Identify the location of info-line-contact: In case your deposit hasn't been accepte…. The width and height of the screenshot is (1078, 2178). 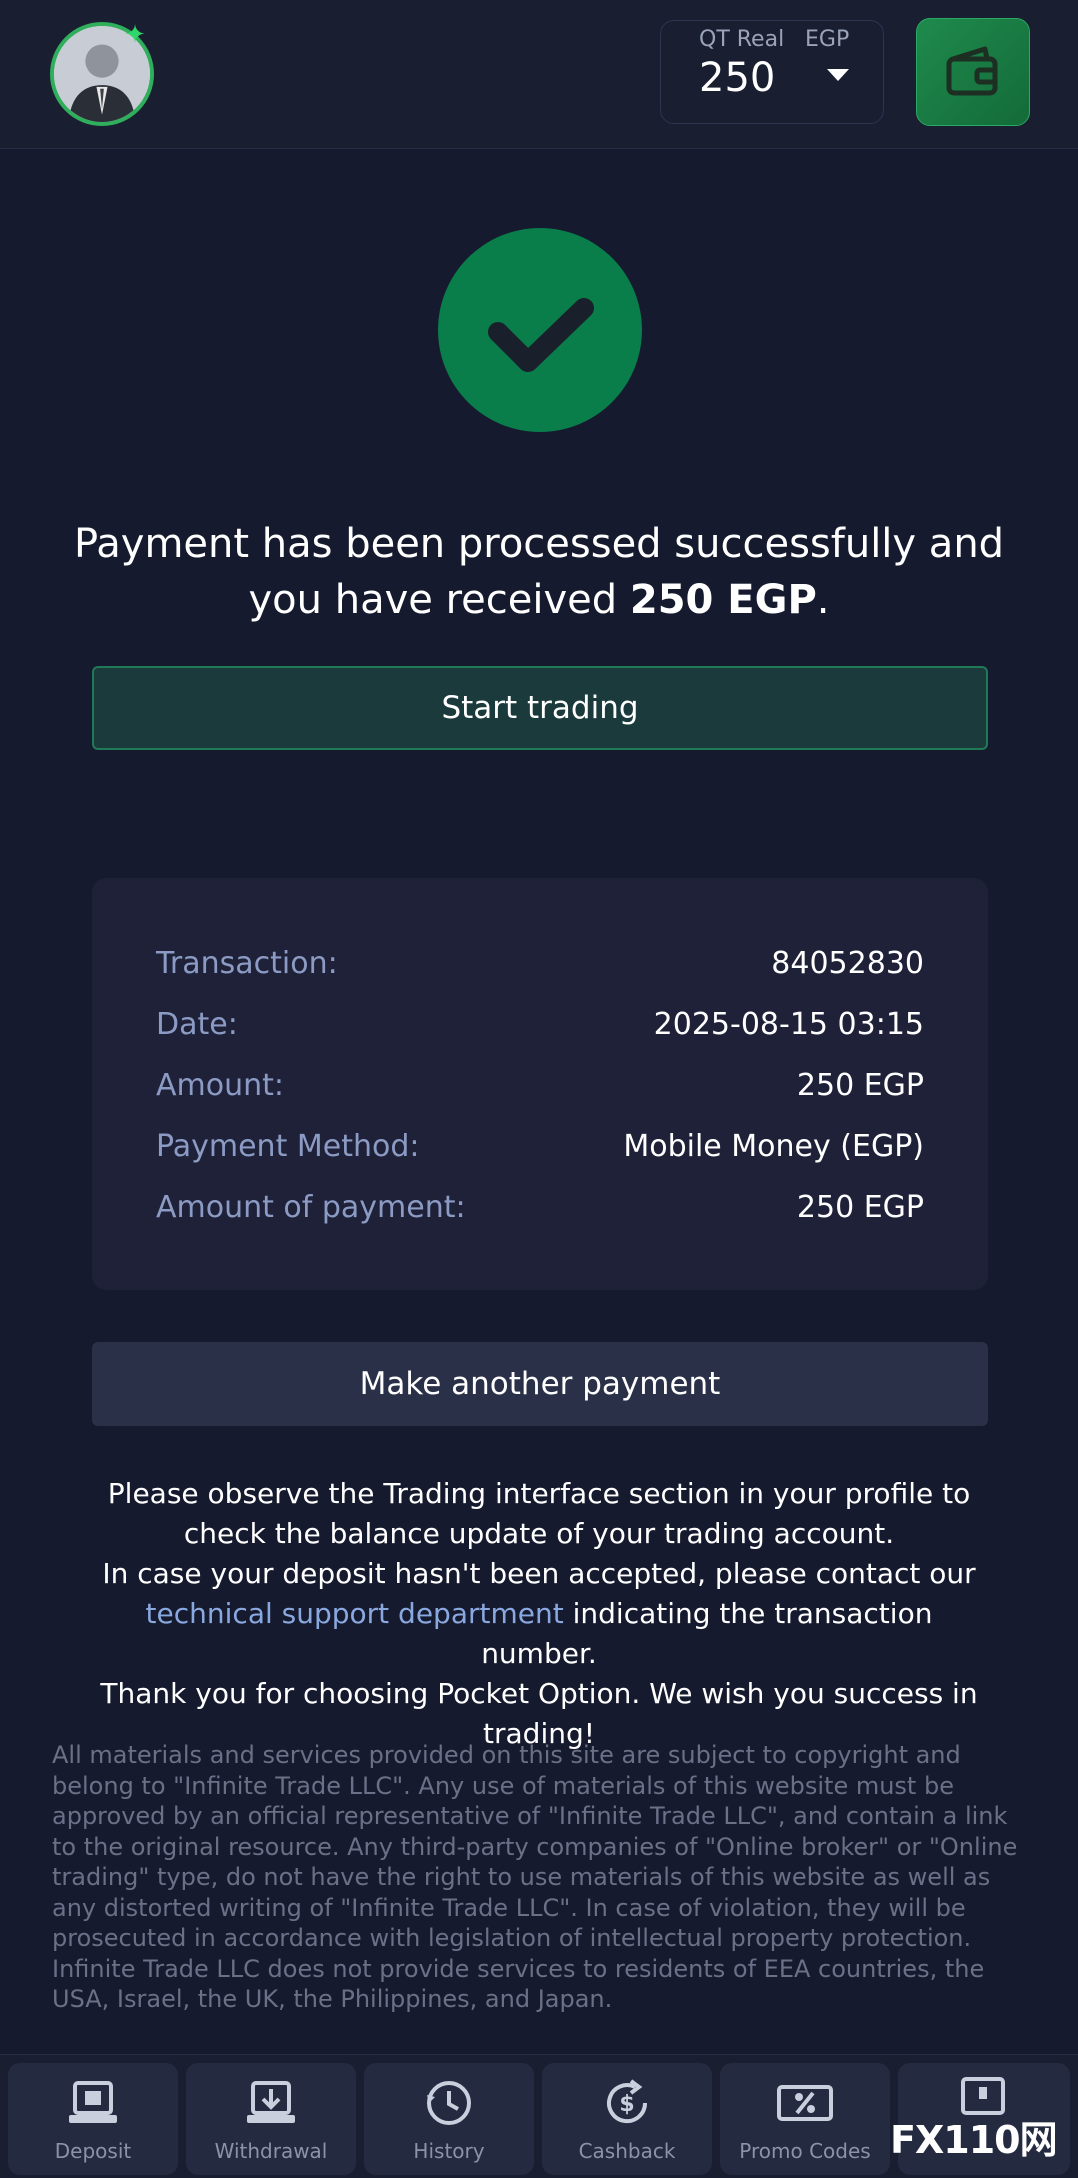
(539, 1573).